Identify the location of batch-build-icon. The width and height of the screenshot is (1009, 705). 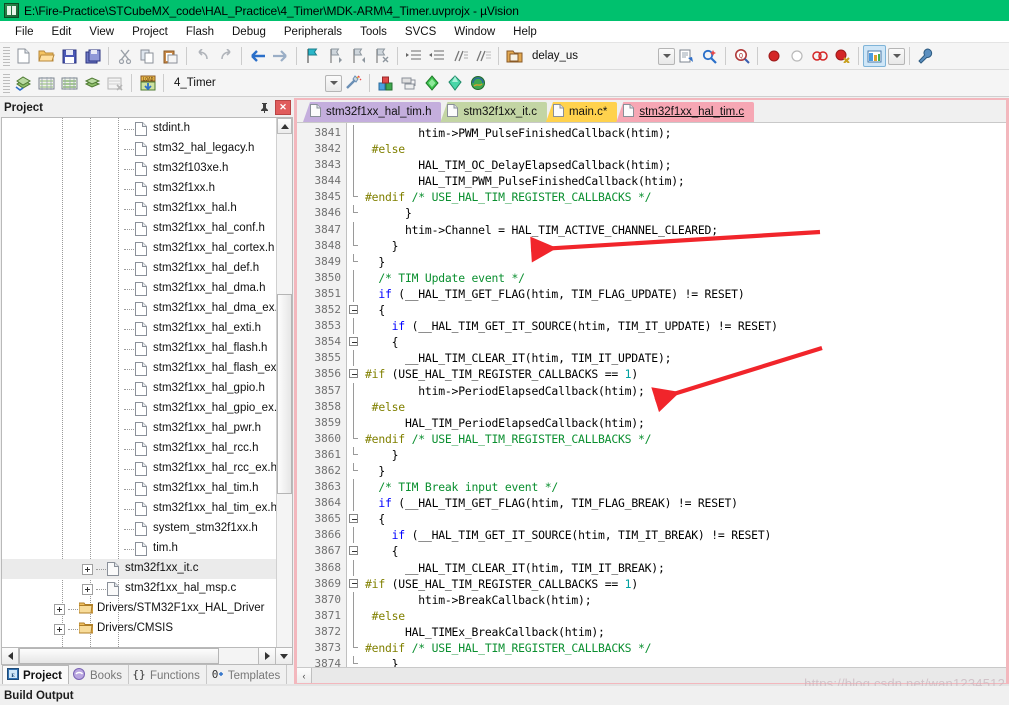
(92, 83).